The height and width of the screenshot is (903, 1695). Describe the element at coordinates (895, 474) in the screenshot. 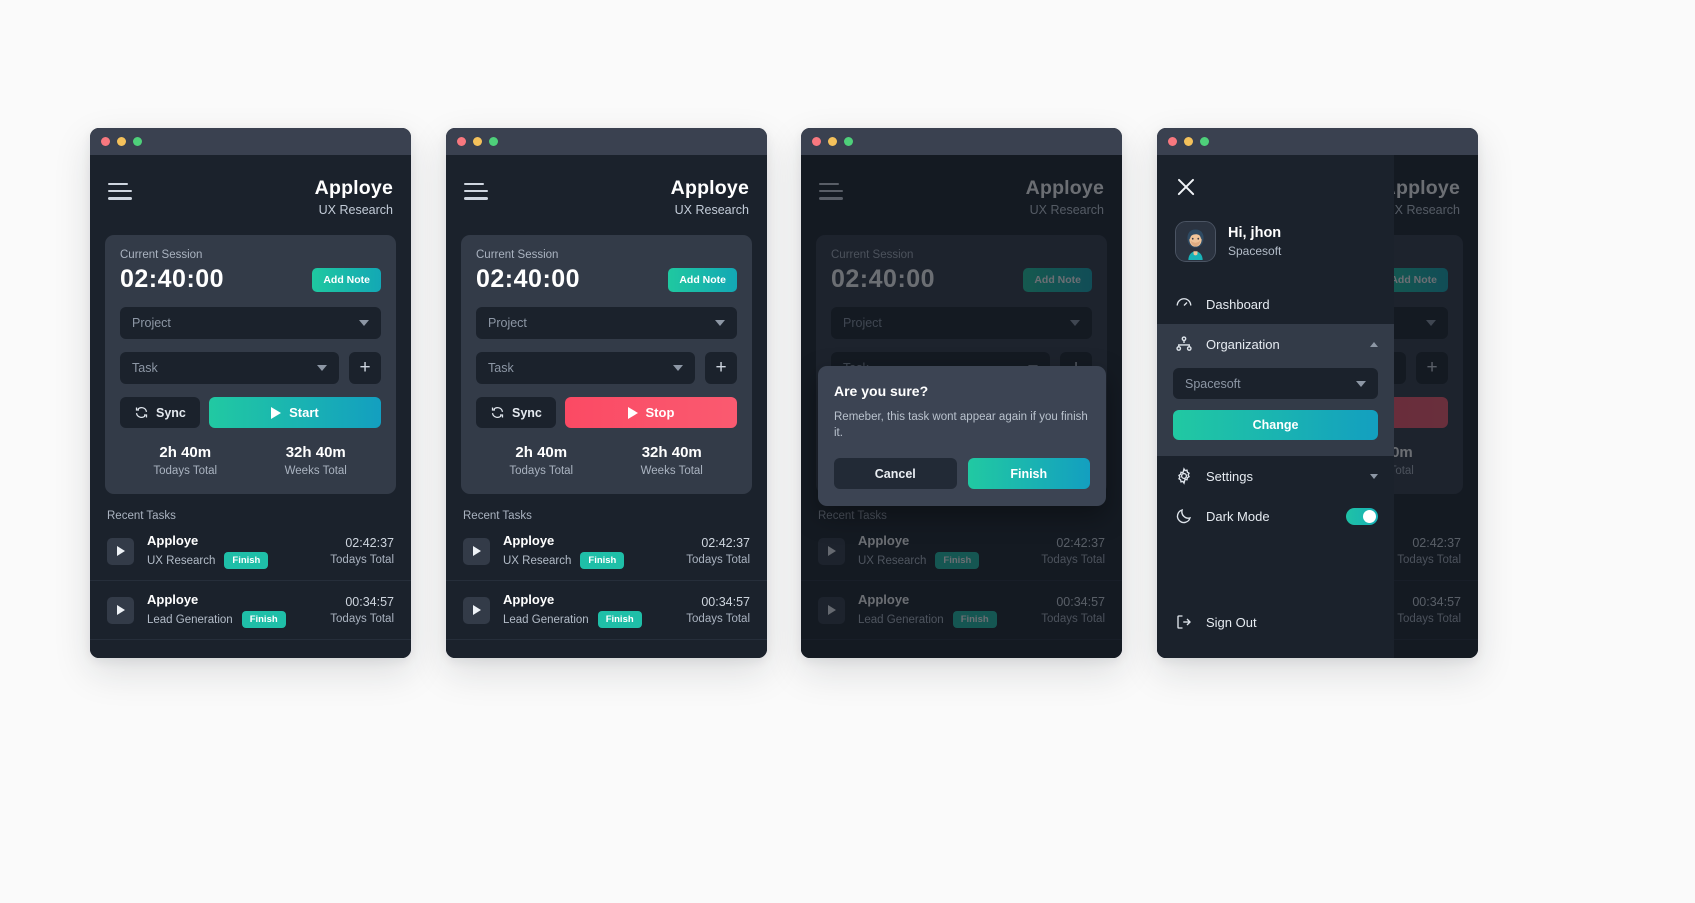

I see `cancel-button: Cancel` at that location.